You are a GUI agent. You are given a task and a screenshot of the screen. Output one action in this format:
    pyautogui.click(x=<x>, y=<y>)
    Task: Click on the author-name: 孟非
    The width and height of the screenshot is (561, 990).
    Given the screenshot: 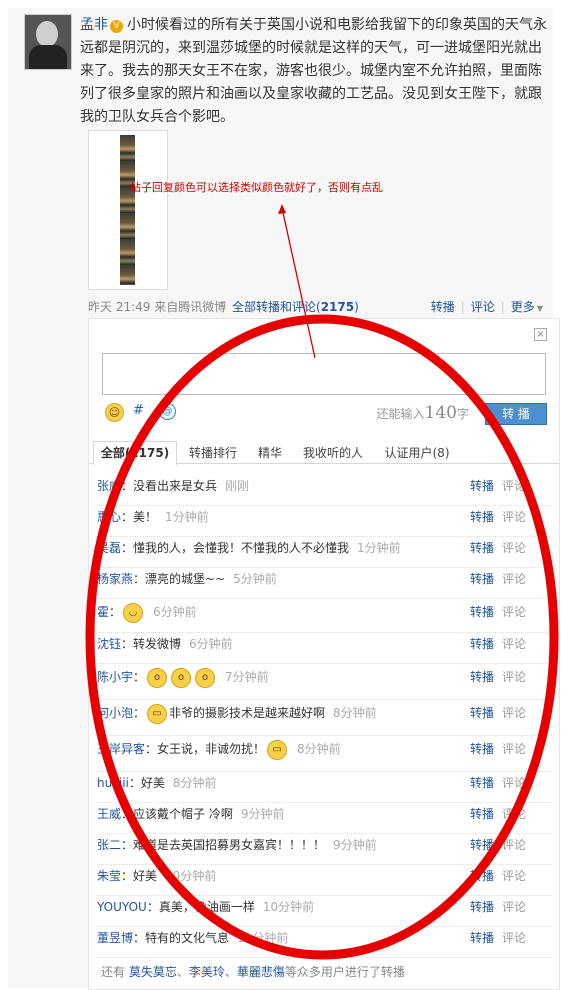 What is the action you would take?
    pyautogui.click(x=94, y=25)
    